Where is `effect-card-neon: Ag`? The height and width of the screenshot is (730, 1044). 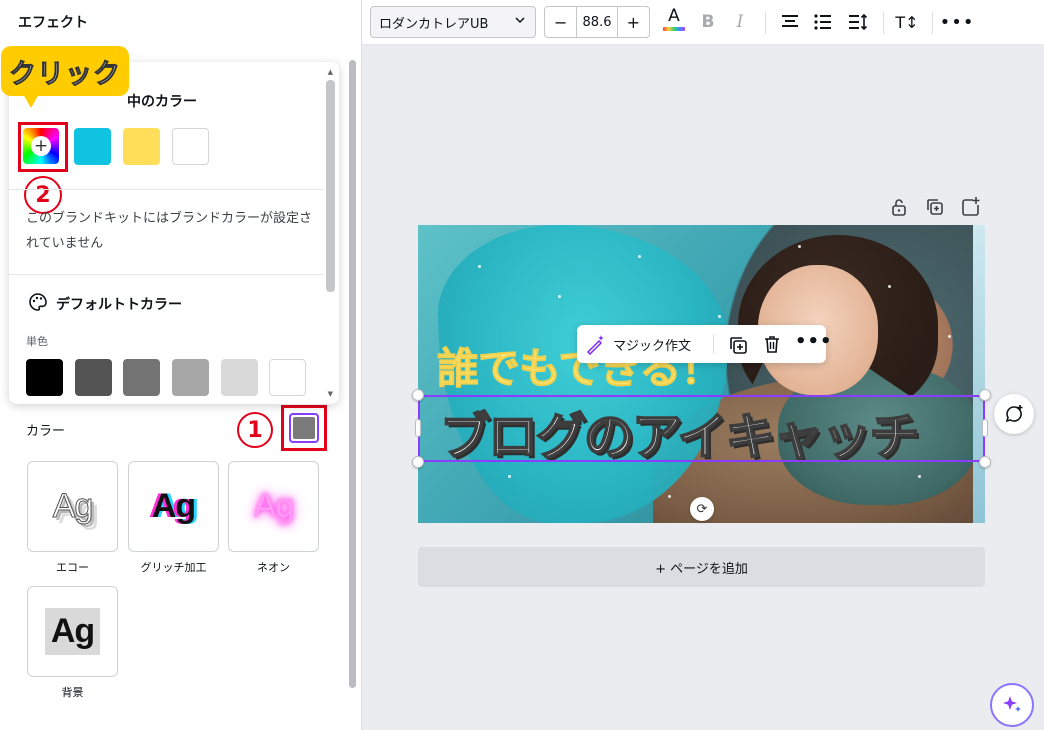
effect-card-neon: Ag is located at coordinates (273, 506).